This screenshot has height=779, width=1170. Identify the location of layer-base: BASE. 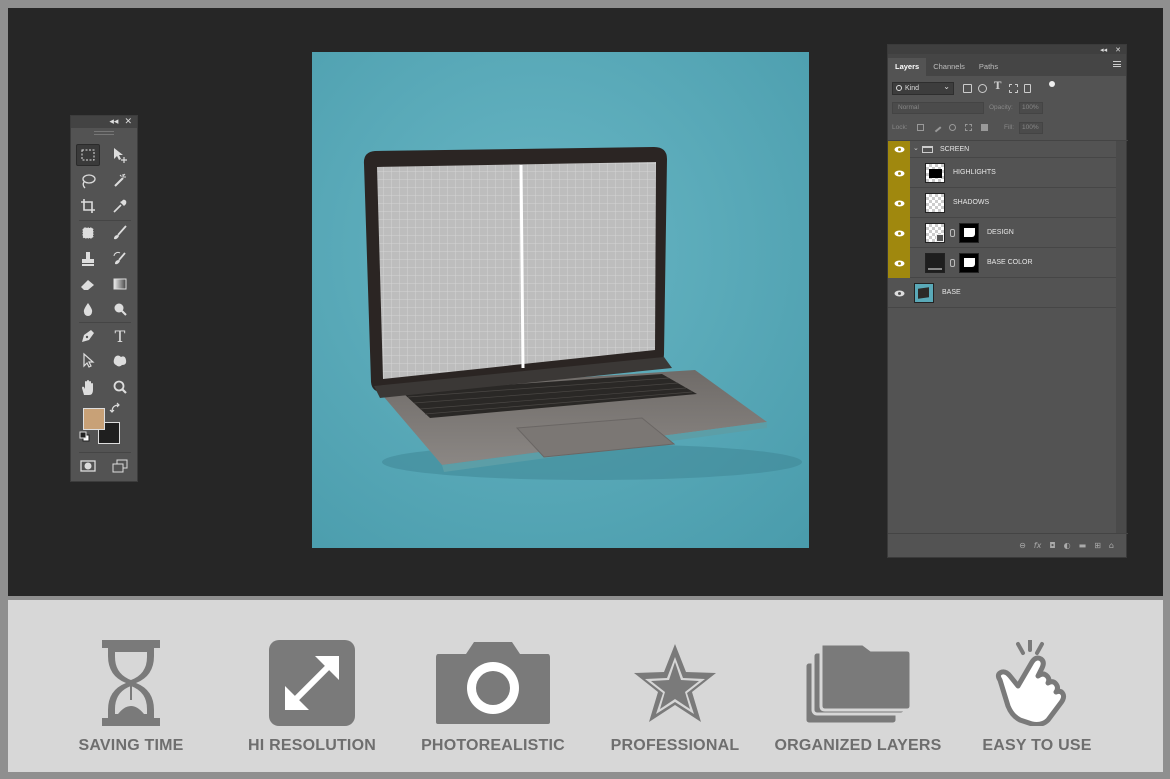
(1002, 293).